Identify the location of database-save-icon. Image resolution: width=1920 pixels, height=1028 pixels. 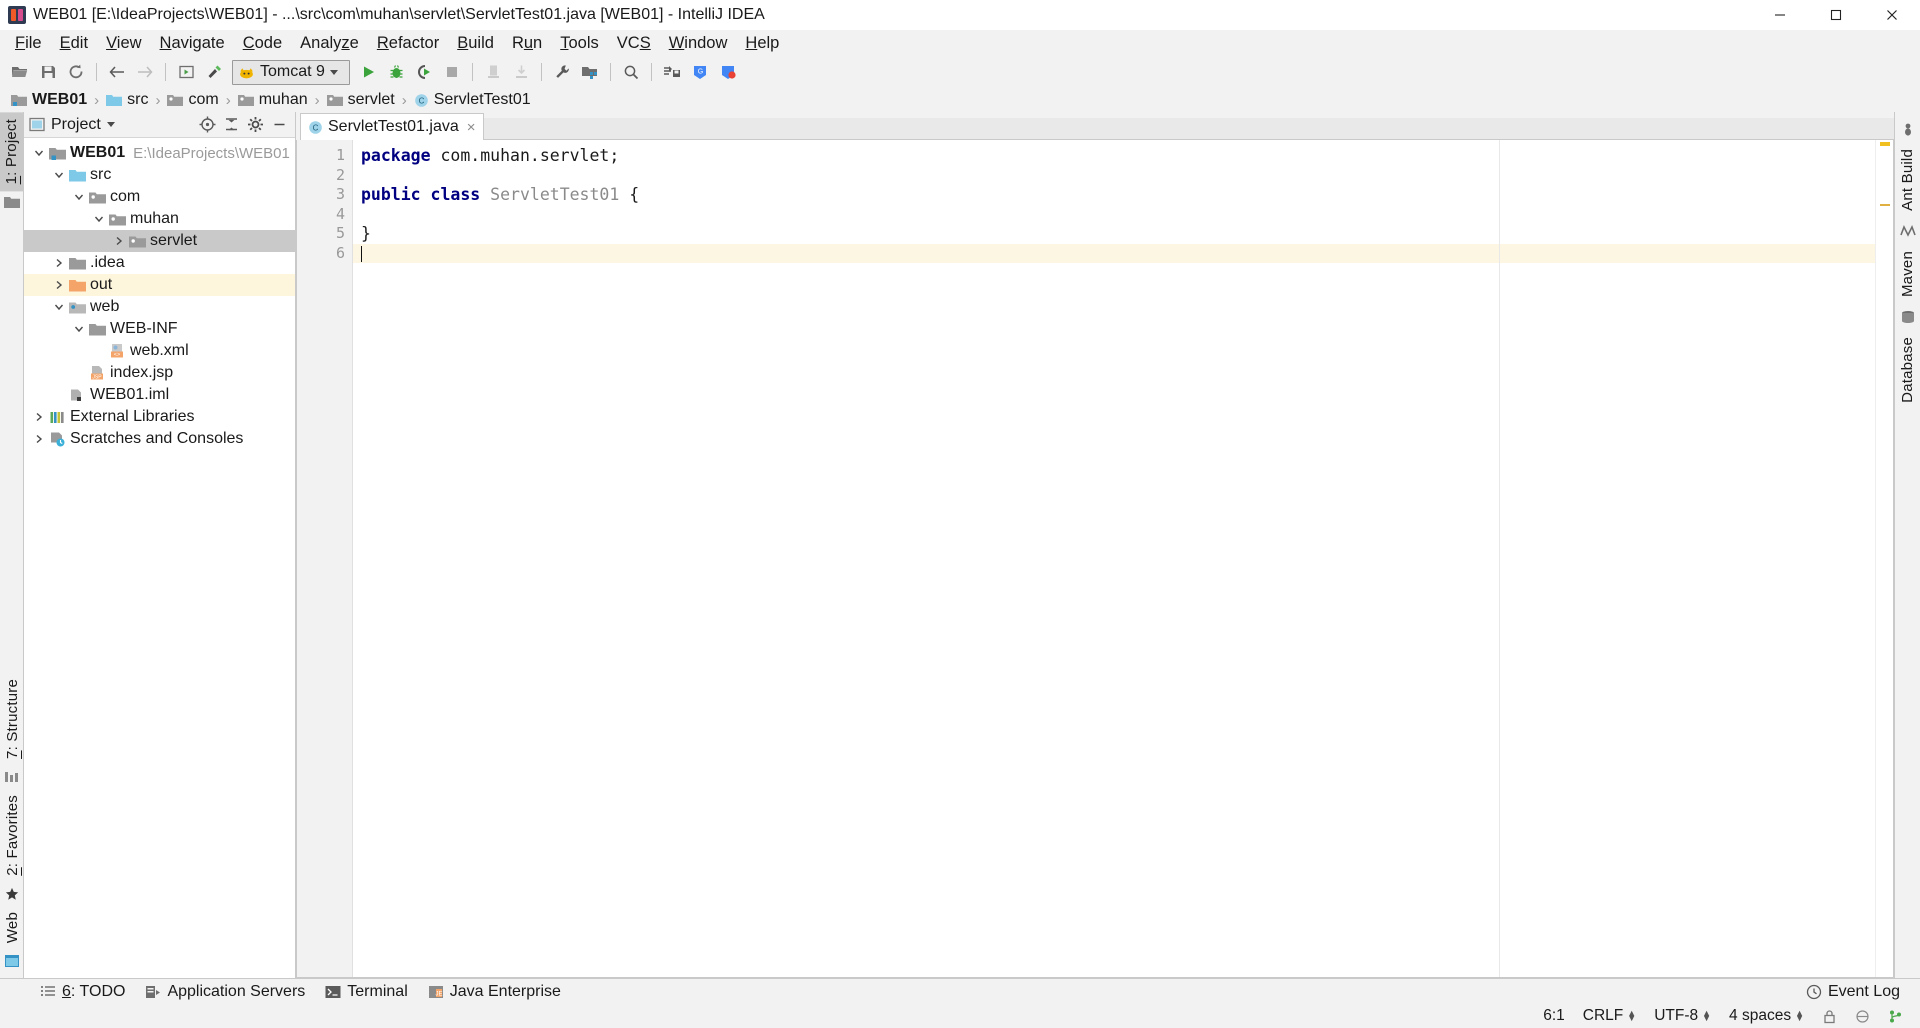
(672, 72).